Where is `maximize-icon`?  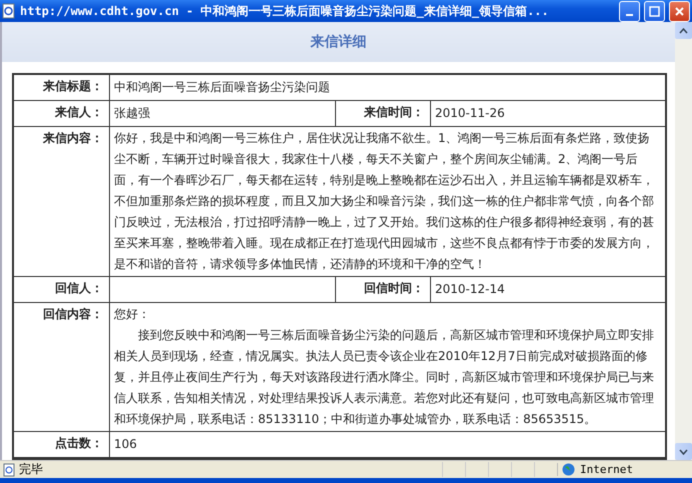 maximize-icon is located at coordinates (654, 11).